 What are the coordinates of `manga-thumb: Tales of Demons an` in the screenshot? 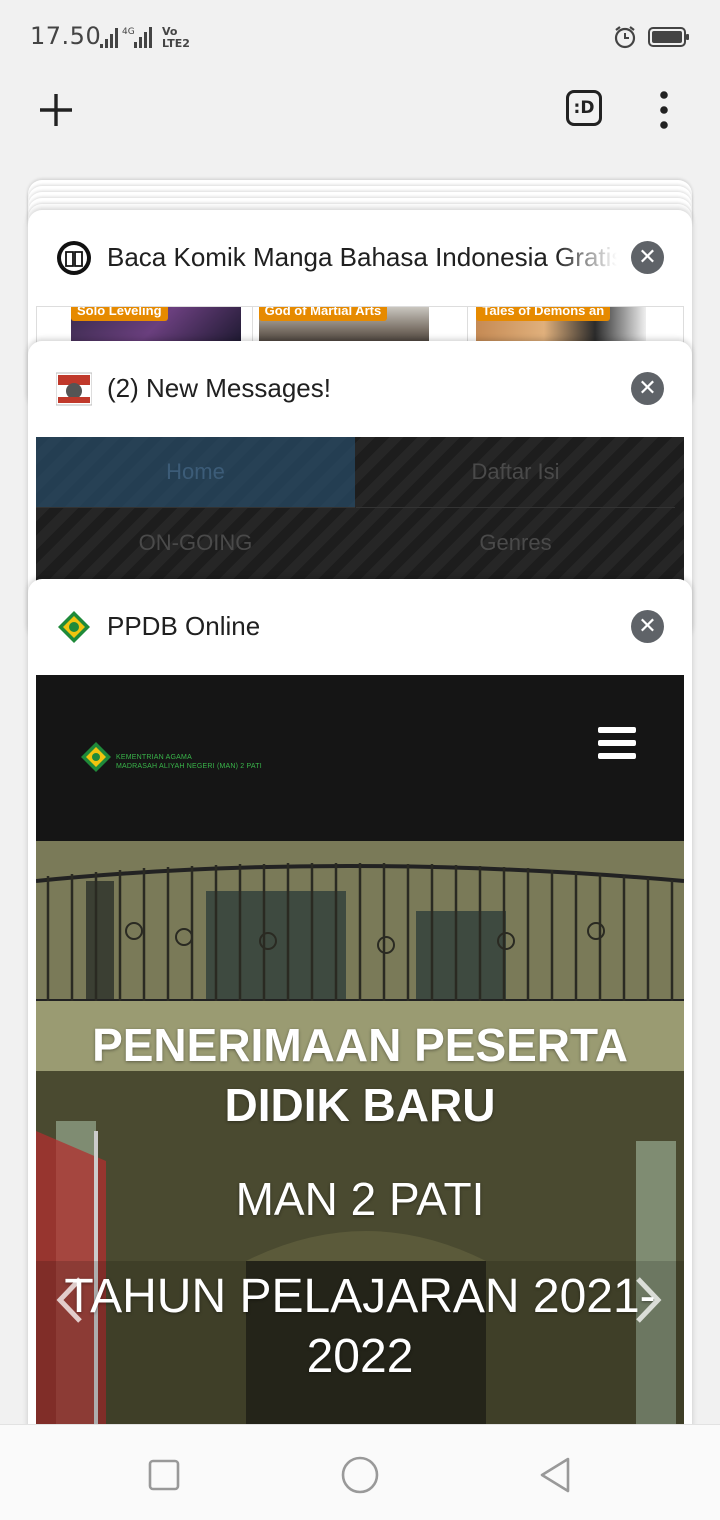 It's located at (575, 326).